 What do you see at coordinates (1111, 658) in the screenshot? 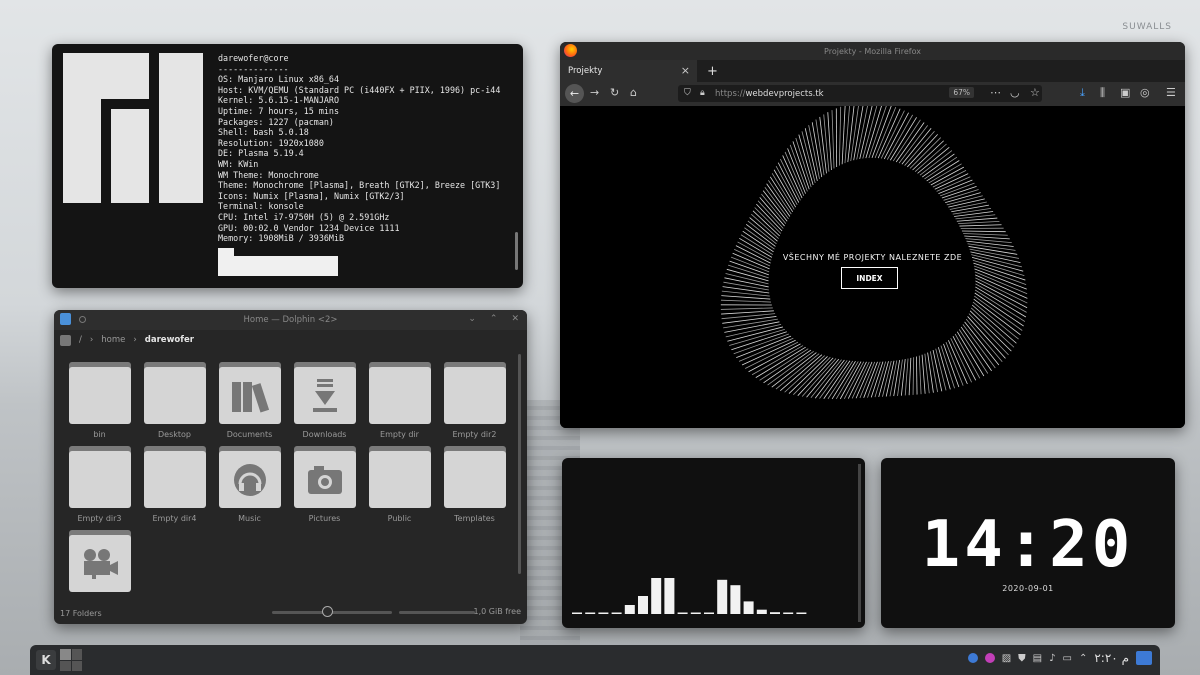
I see `taskbar-clock: م ٢:٢٠` at bounding box center [1111, 658].